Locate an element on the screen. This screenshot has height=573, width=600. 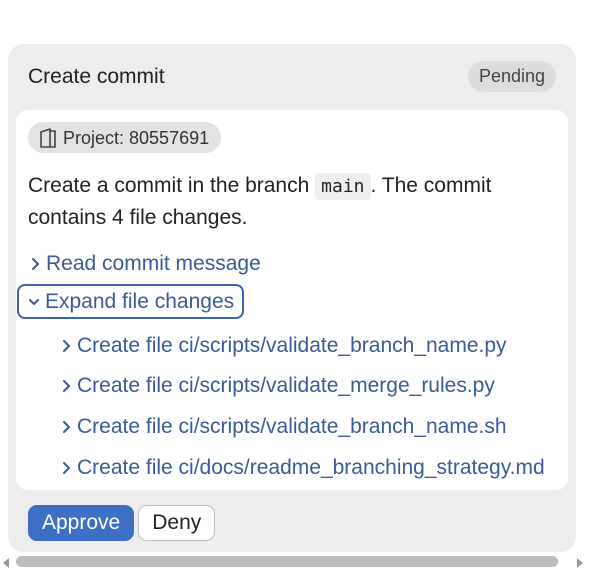
read-commit-message-toggle: Read commit message is located at coordinates (144, 264).